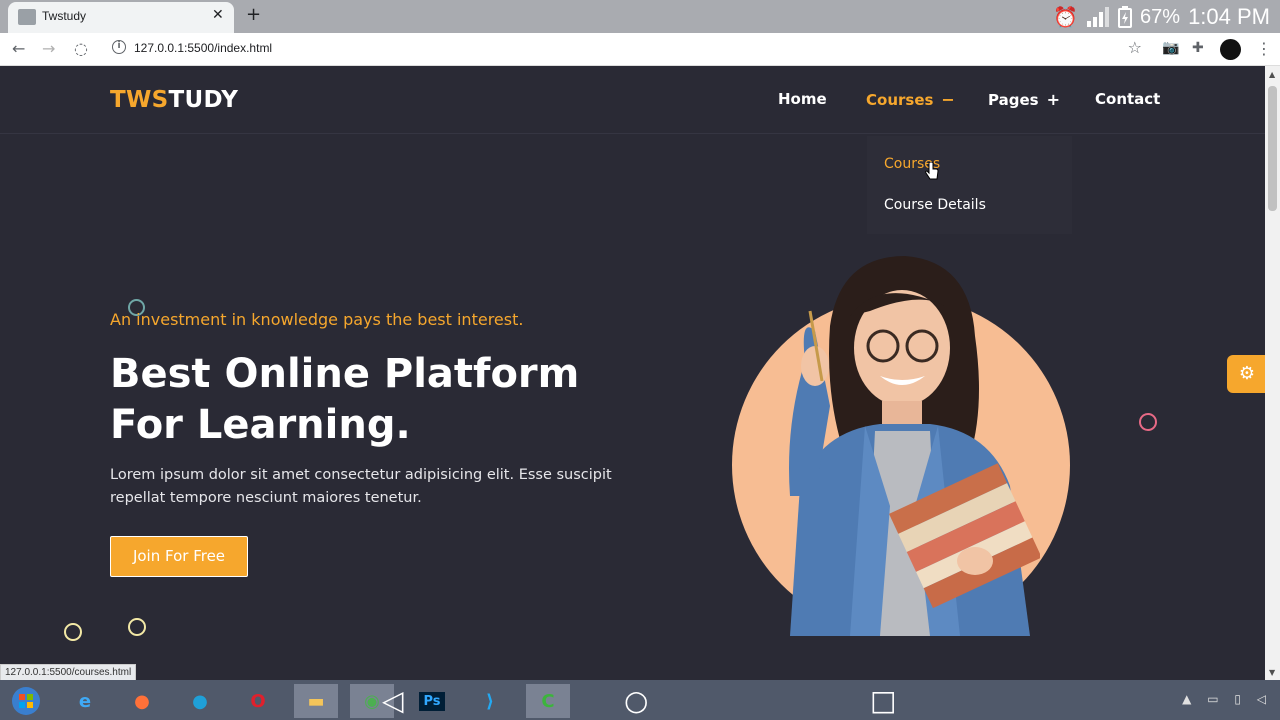 This screenshot has height=720, width=1280. What do you see at coordinates (119, 47) in the screenshot?
I see `info-icon: i` at bounding box center [119, 47].